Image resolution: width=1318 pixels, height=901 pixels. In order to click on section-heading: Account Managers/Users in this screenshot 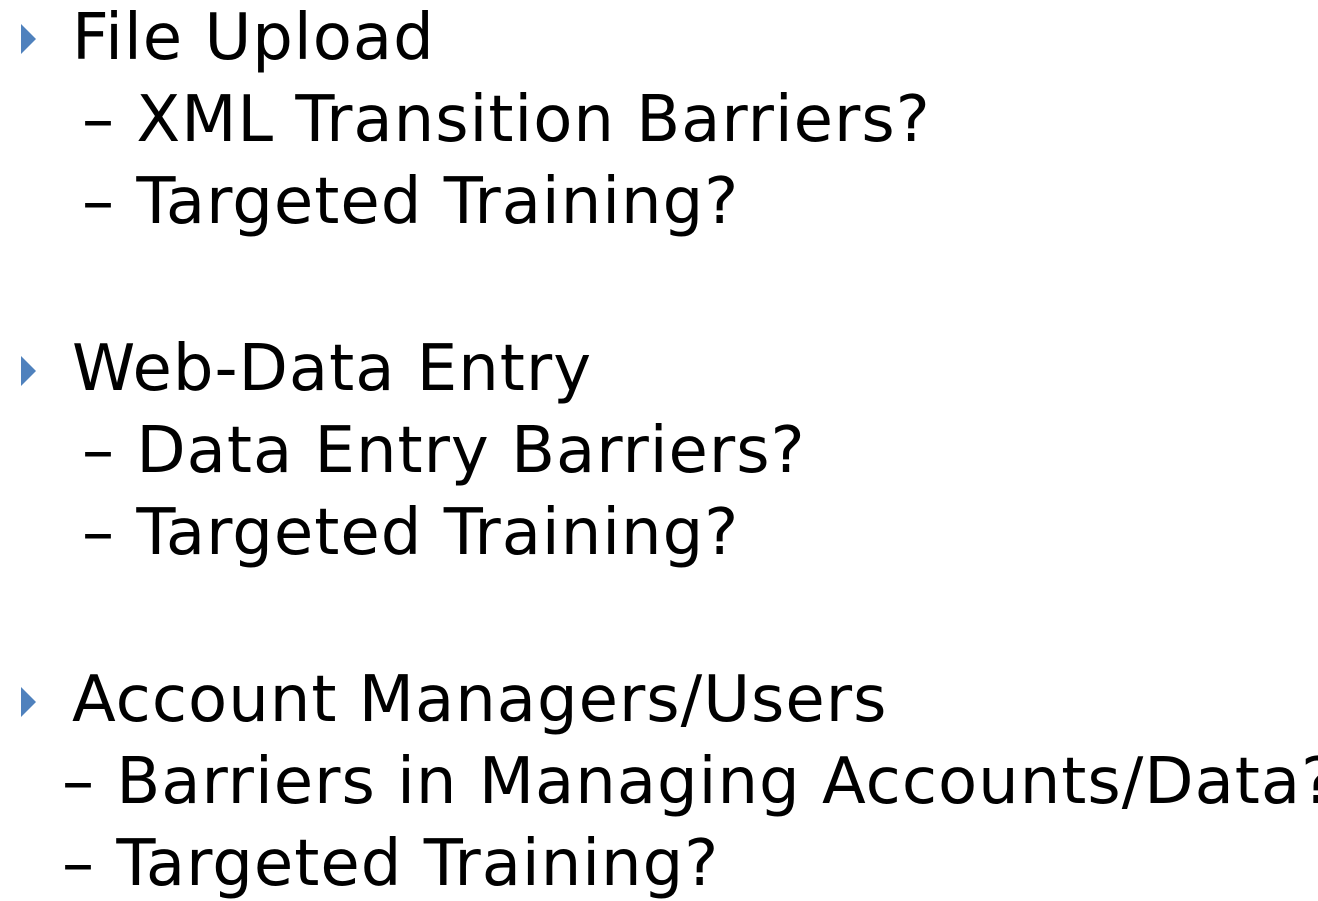, I will do `click(480, 700)`.